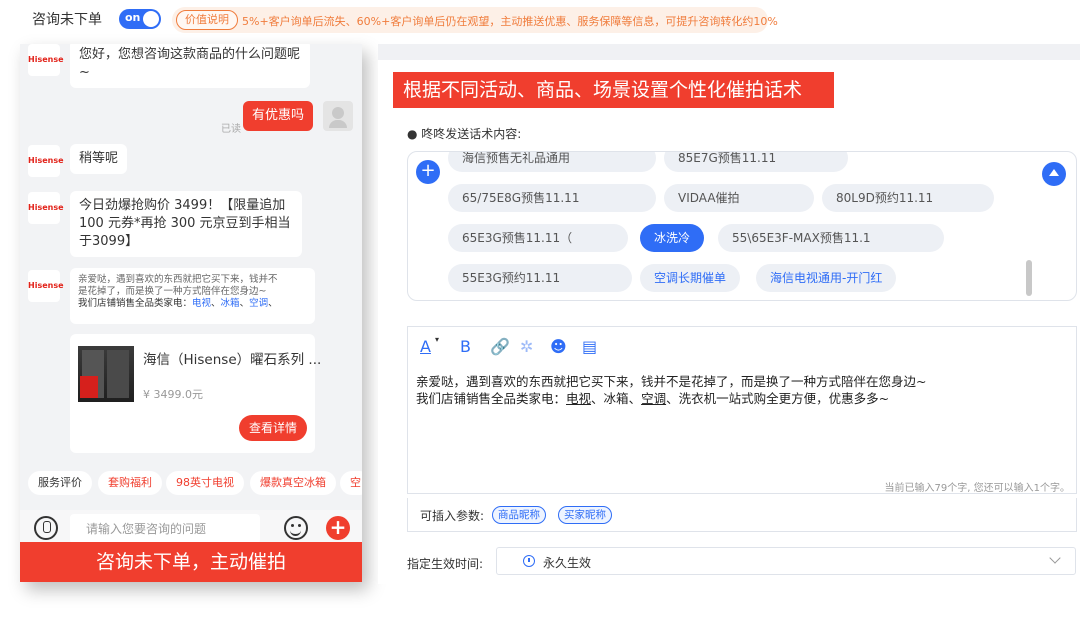 Image resolution: width=1080 pixels, height=623 pixels. Describe the element at coordinates (338, 528) in the screenshot. I see `plus-icon: +` at that location.